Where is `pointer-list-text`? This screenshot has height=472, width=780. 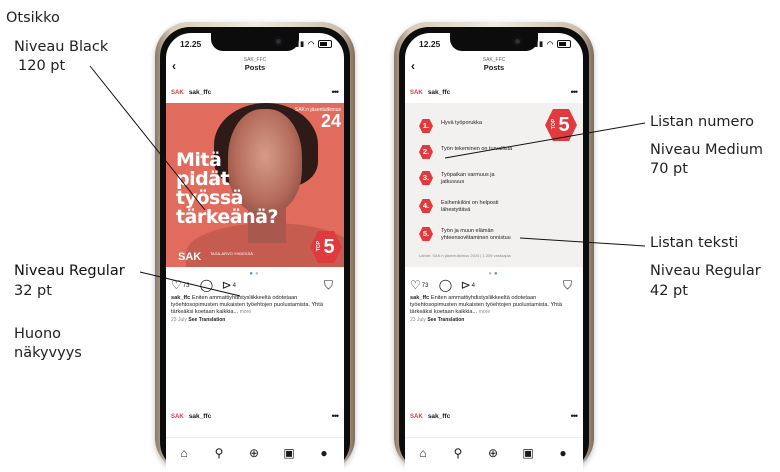
pointer-list-text is located at coordinates (582, 242).